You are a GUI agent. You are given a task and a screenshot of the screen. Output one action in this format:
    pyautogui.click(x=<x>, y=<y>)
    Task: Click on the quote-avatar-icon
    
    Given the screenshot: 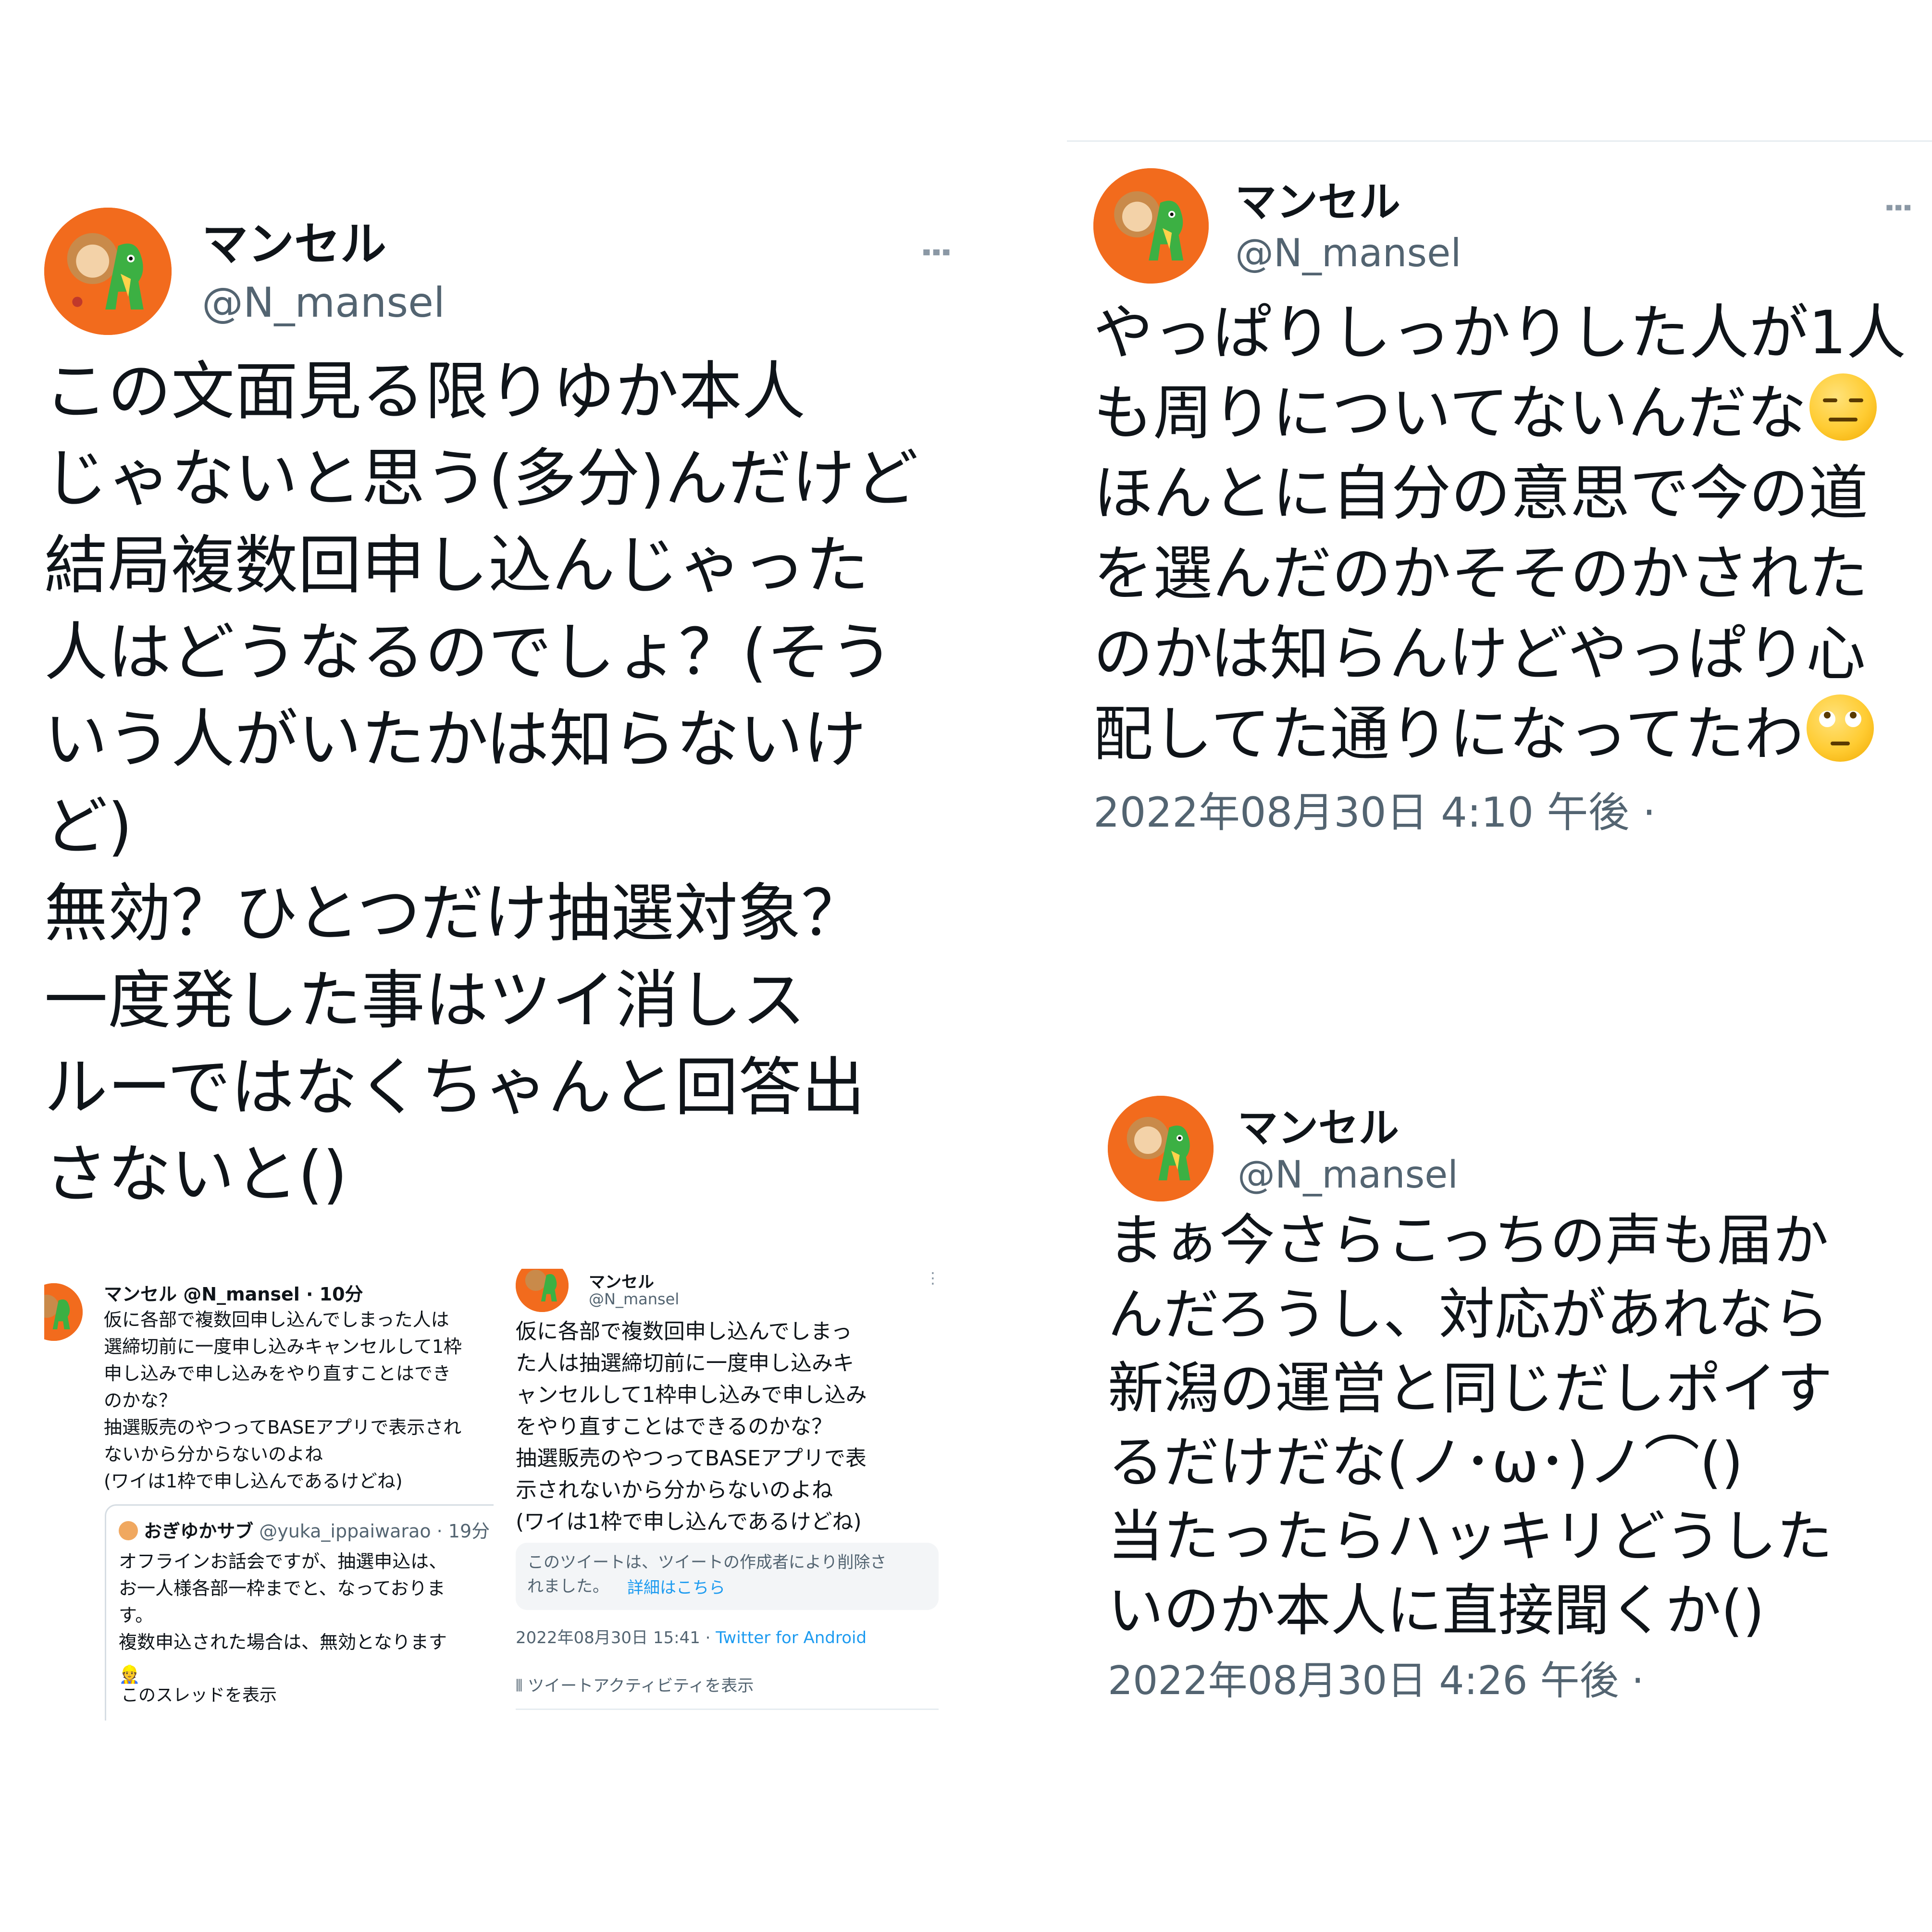 What is the action you would take?
    pyautogui.click(x=129, y=1531)
    